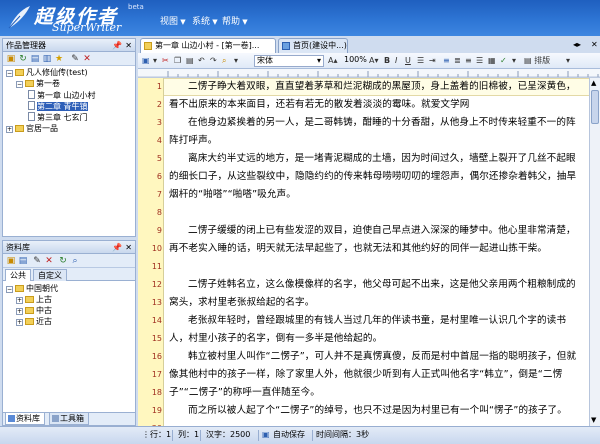 The width and height of the screenshot is (600, 444). I want to click on ruler-ticks, so click(369, 74).